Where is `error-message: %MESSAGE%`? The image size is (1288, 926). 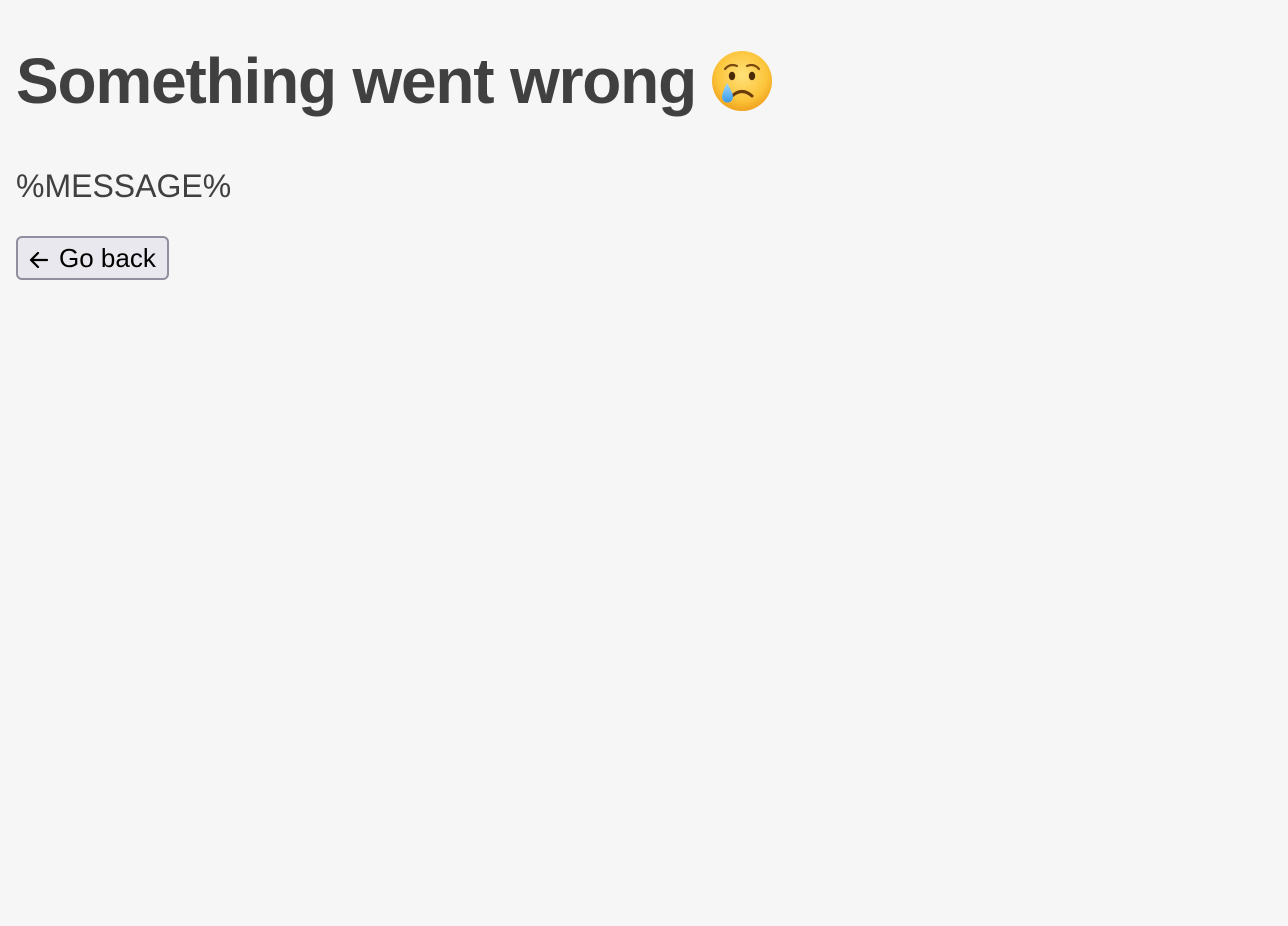 error-message: %MESSAGE% is located at coordinates (124, 186).